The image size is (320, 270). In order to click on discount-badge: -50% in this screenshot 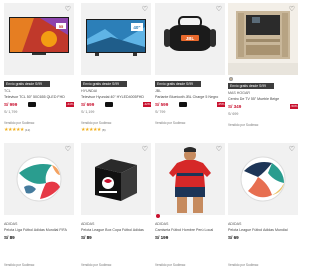, I will do `click(294, 106)`.